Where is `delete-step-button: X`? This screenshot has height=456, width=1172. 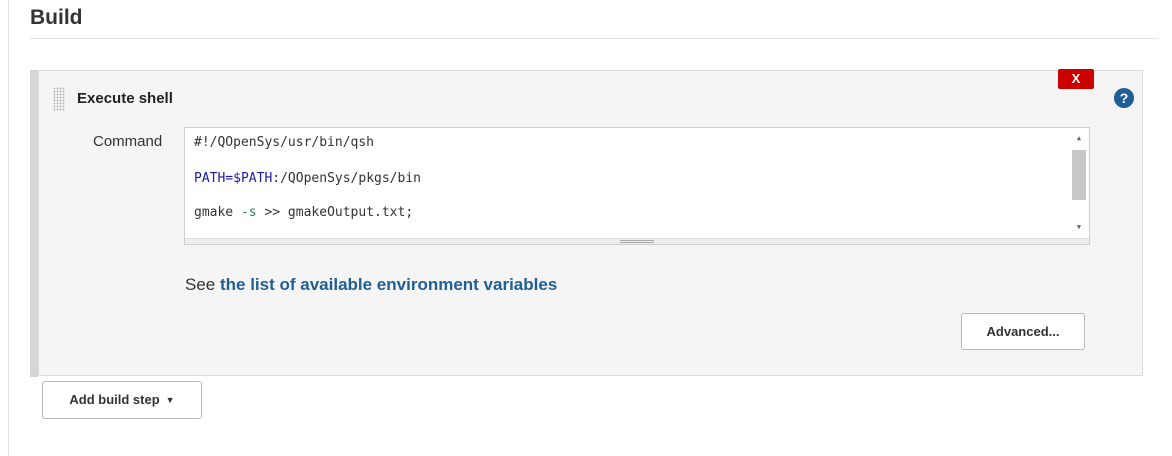
delete-step-button: X is located at coordinates (1076, 79).